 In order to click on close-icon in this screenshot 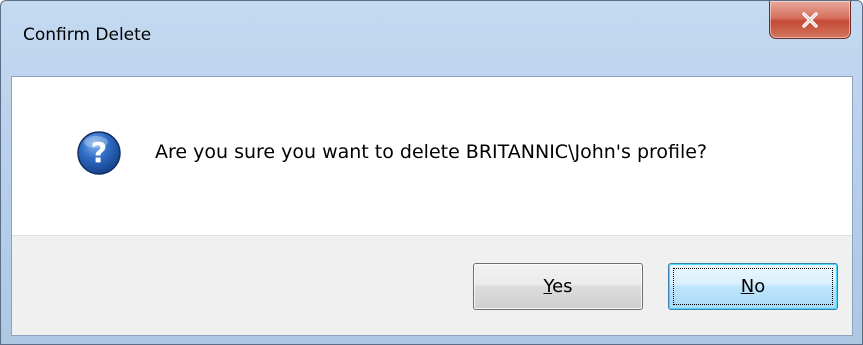, I will do `click(810, 19)`.